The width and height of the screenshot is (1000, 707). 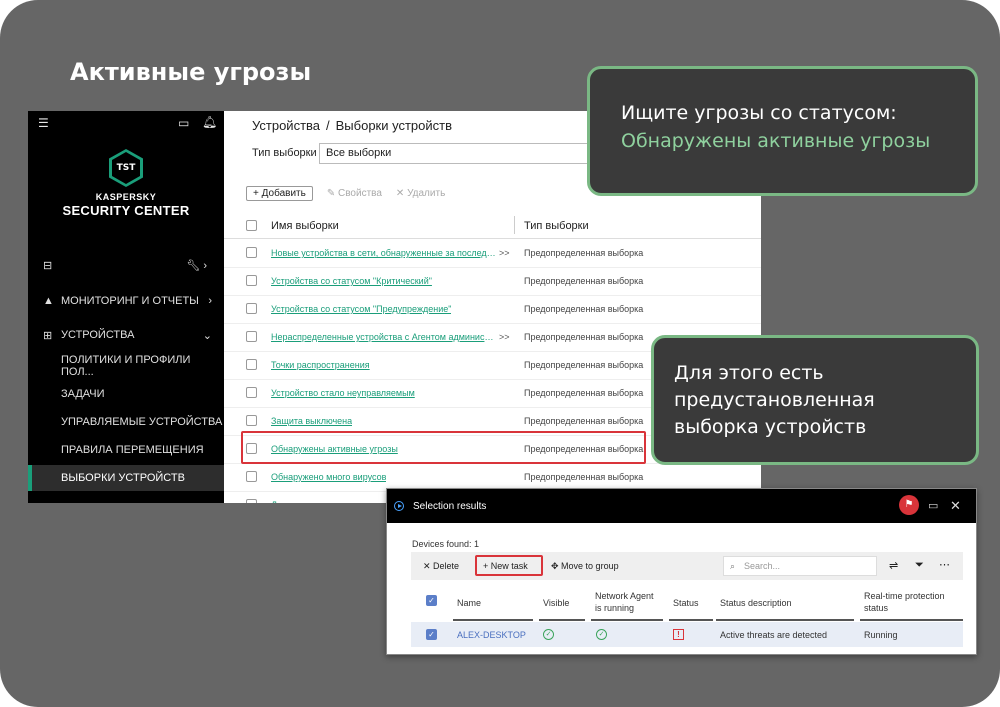 I want to click on bell-icon: 🔔︎, so click(x=209, y=122).